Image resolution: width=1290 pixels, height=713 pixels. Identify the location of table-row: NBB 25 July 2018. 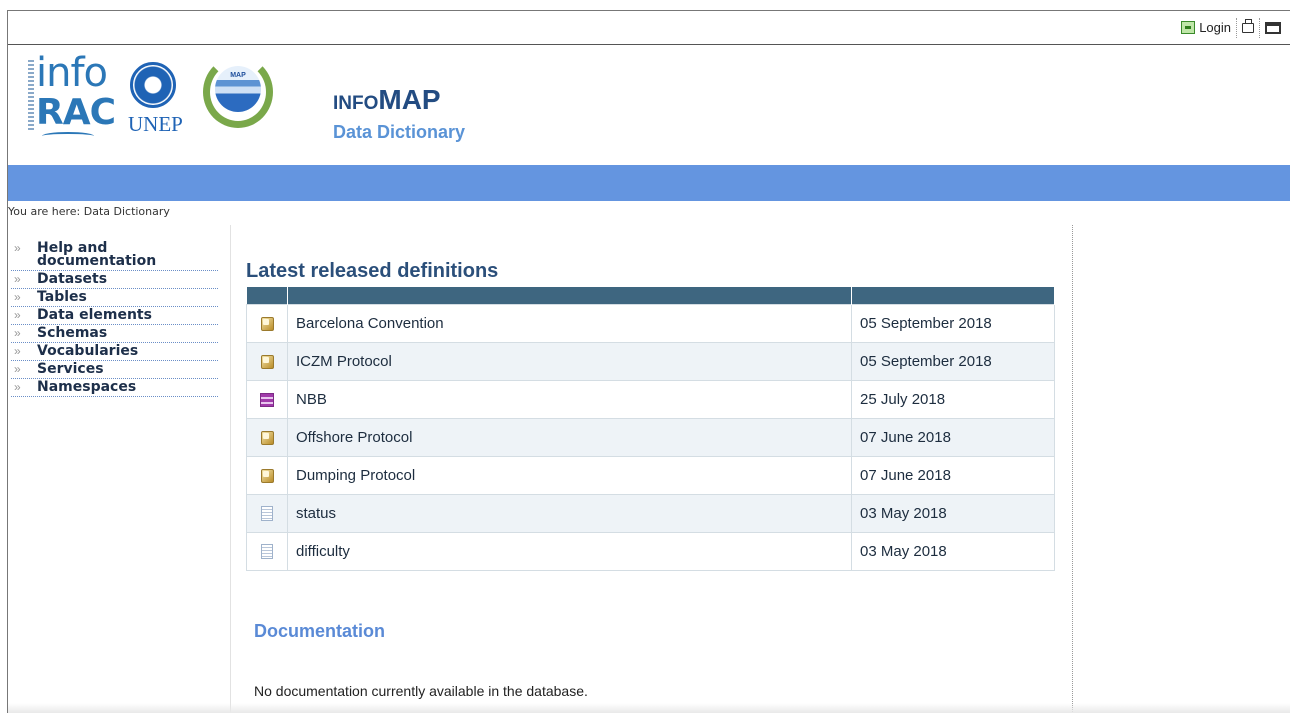
(650, 399).